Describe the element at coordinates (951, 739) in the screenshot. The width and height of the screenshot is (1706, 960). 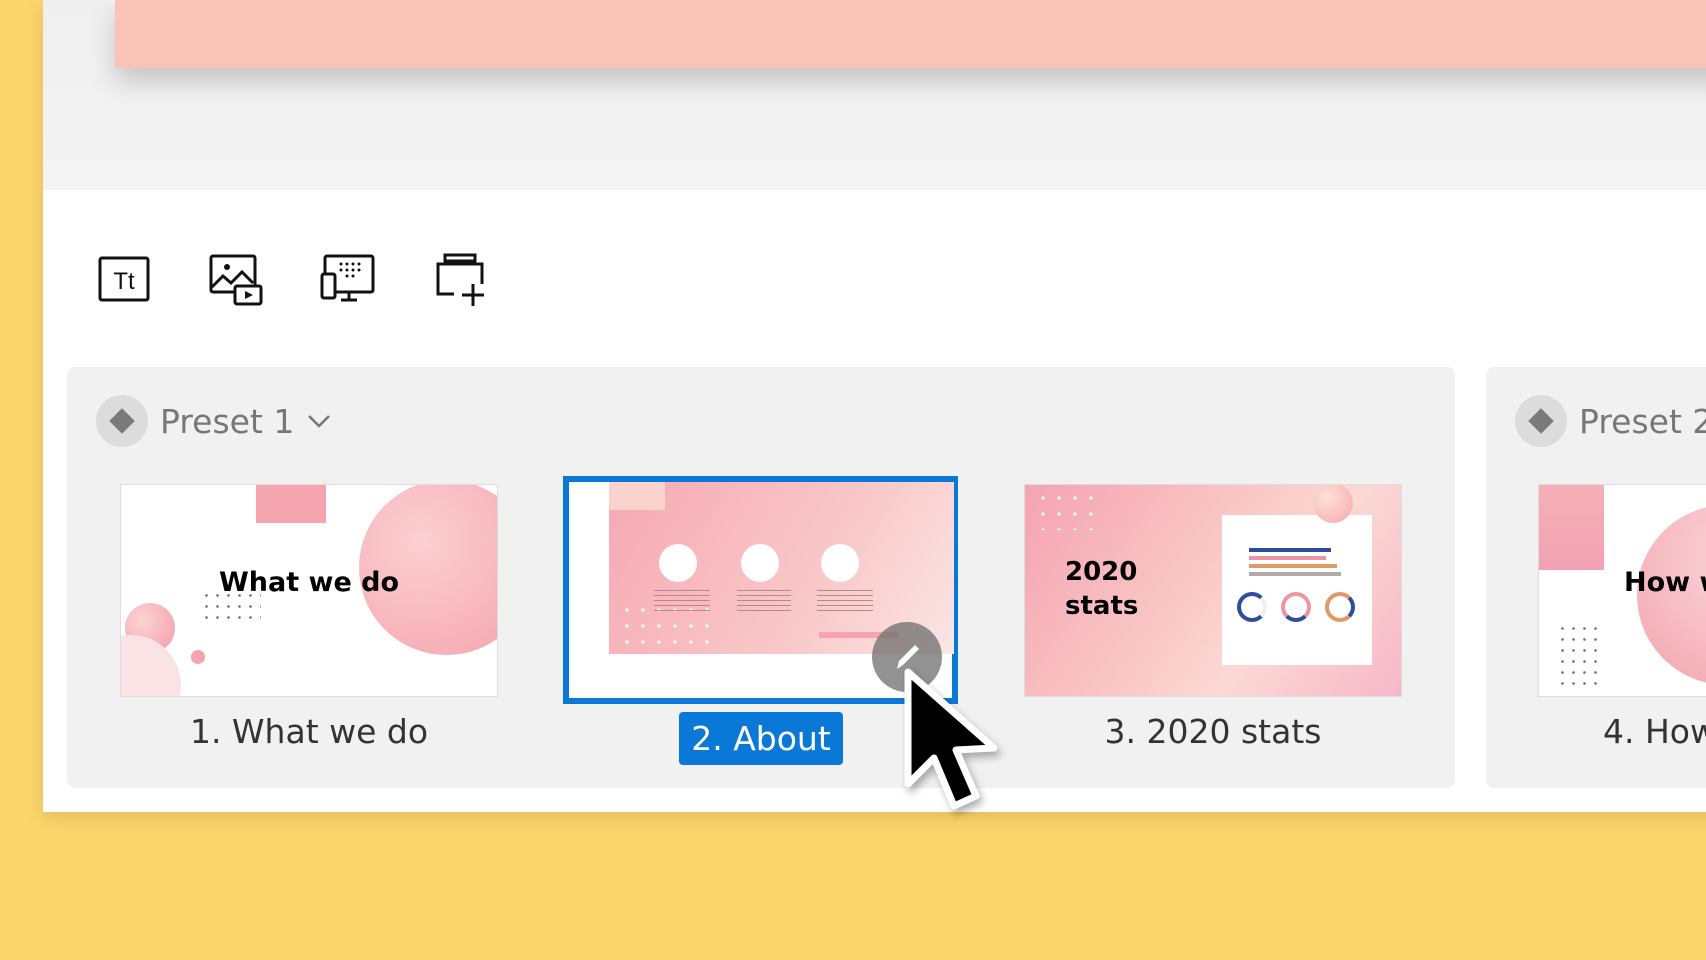
I see `mouse-cursor-icon` at that location.